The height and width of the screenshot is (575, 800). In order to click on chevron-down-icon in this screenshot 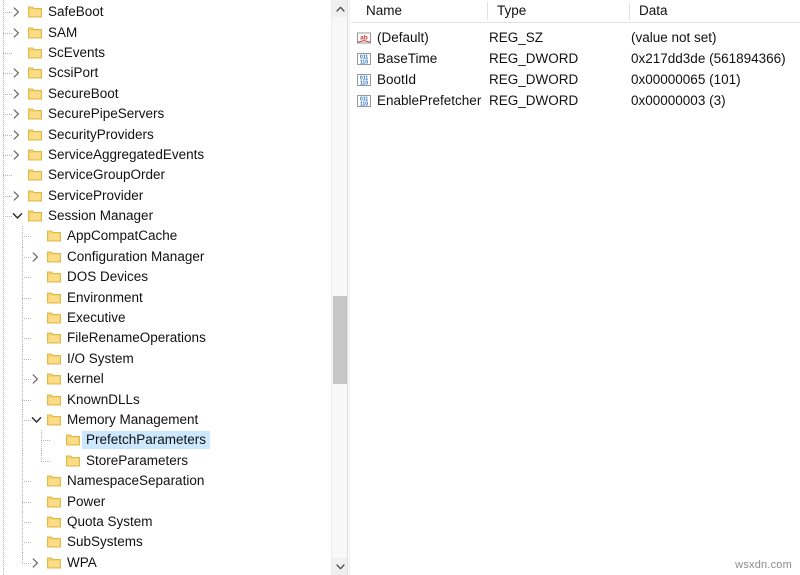, I will do `click(340, 566)`.